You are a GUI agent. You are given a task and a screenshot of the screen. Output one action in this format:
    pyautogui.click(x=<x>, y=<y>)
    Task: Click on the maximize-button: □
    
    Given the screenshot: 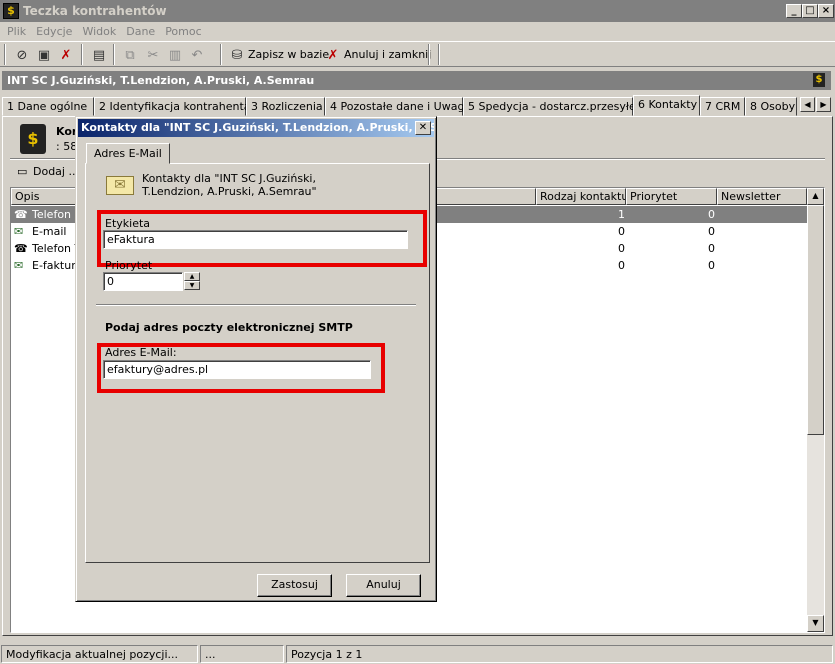 What is the action you would take?
    pyautogui.click(x=810, y=11)
    